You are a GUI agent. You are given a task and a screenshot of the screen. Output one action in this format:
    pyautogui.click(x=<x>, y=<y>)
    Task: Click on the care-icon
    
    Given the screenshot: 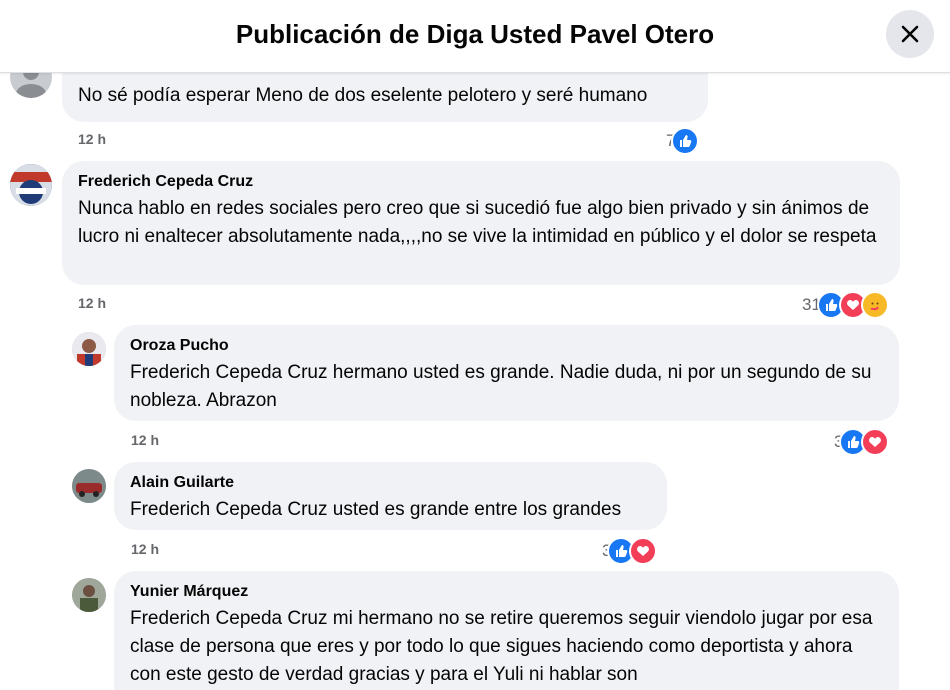 What is the action you would take?
    pyautogui.click(x=874, y=305)
    